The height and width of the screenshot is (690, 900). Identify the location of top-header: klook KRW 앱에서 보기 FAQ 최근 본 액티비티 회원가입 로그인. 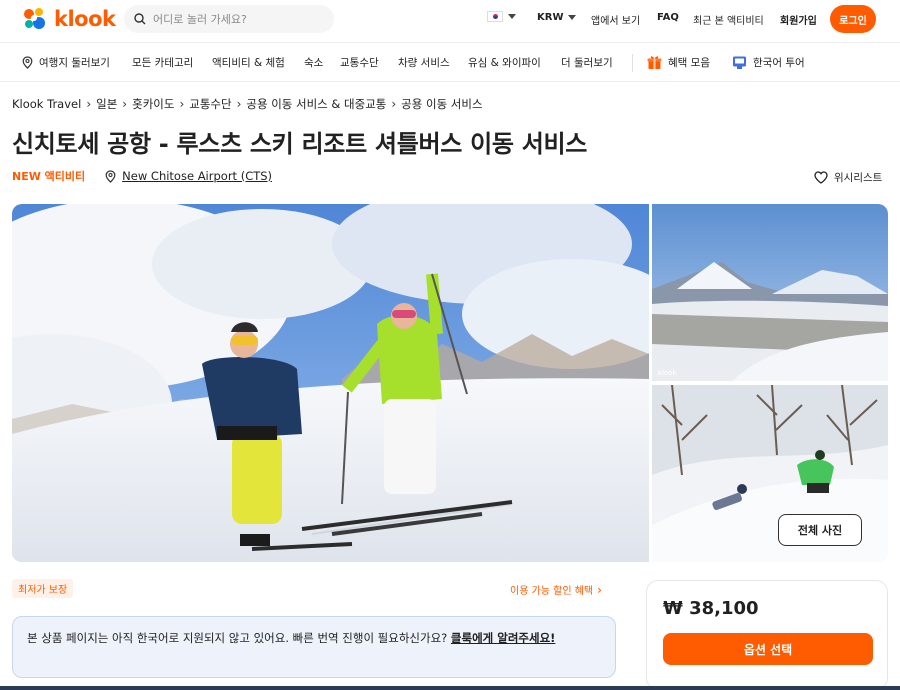
(450, 20).